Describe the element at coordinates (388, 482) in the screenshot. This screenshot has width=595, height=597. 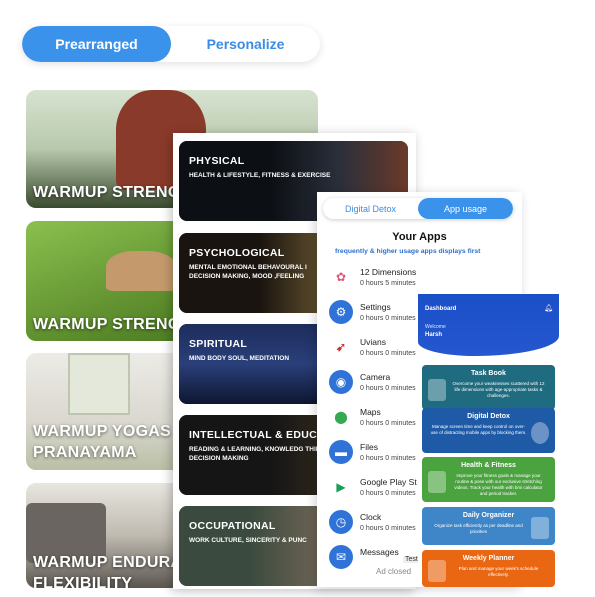
I see `app-name: Google Play St` at that location.